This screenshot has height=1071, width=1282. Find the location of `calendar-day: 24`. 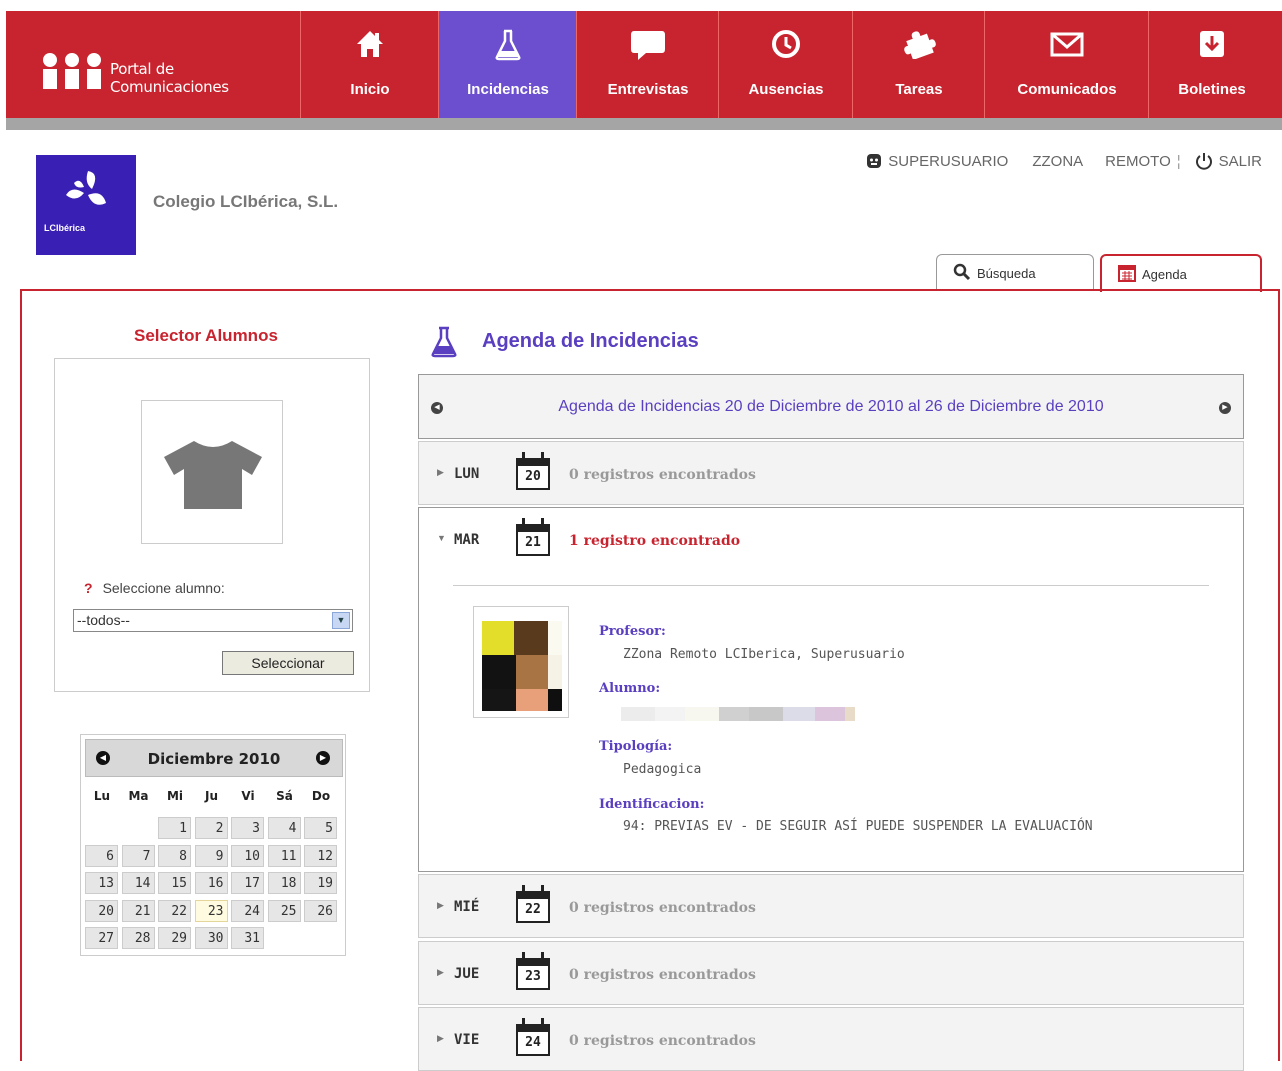

calendar-day: 24 is located at coordinates (247, 910).